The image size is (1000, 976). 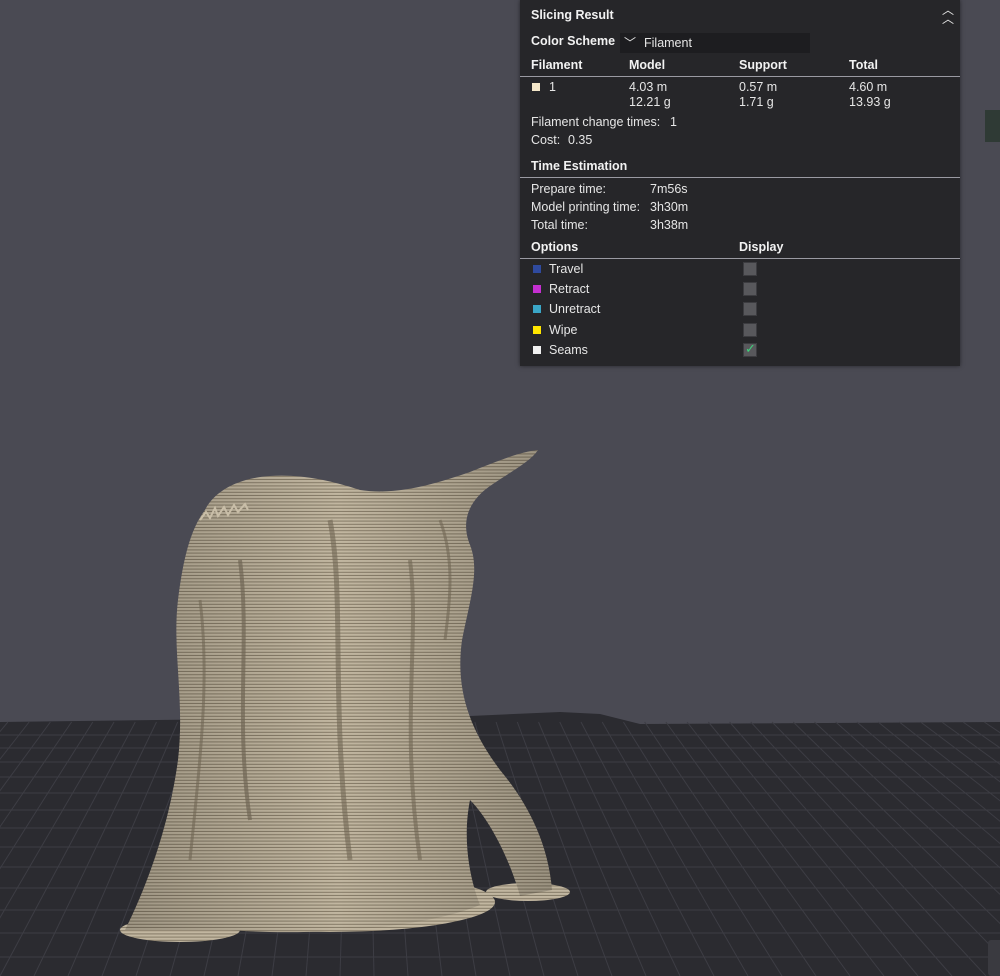 I want to click on checkmark-icon: ✓, so click(x=750, y=348).